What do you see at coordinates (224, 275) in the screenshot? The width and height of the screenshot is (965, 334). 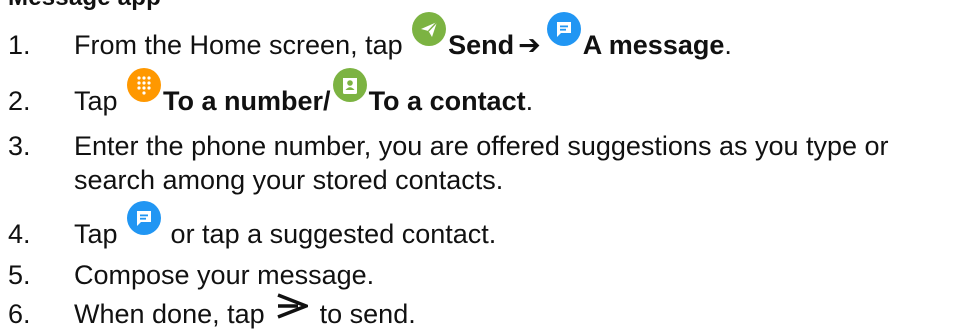 I see `step-text: Compose your message.` at bounding box center [224, 275].